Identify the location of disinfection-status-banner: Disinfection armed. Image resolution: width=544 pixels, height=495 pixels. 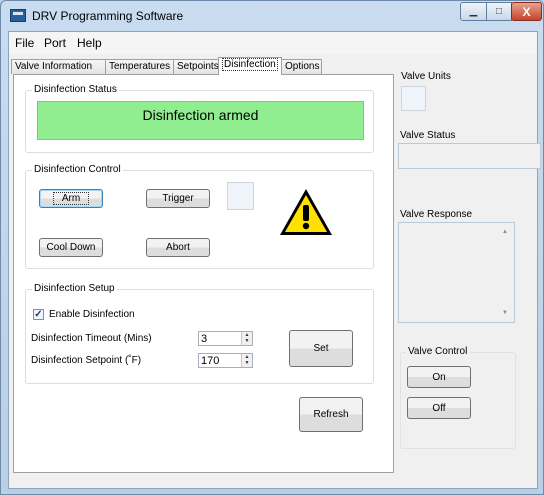
(200, 120).